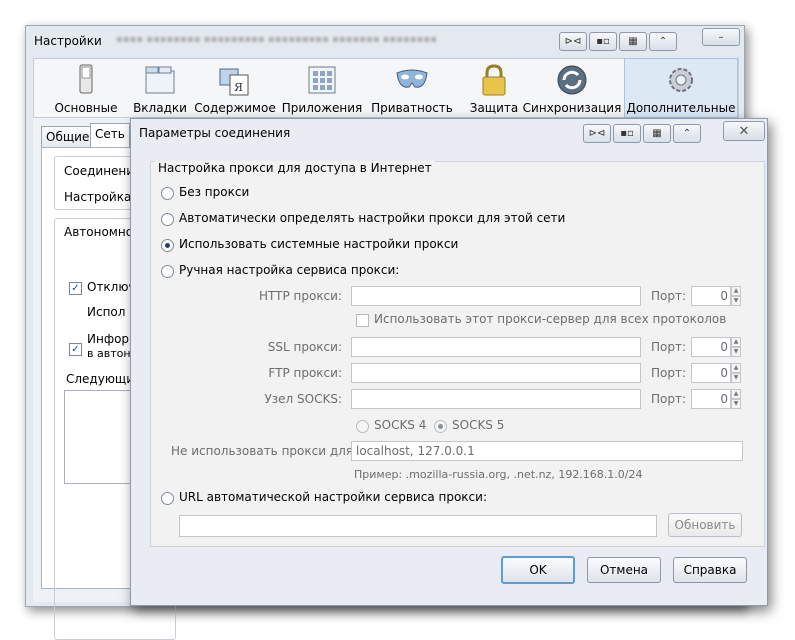 The image size is (795, 640). I want to click on toolbar-item-general: Основные, so click(86, 88).